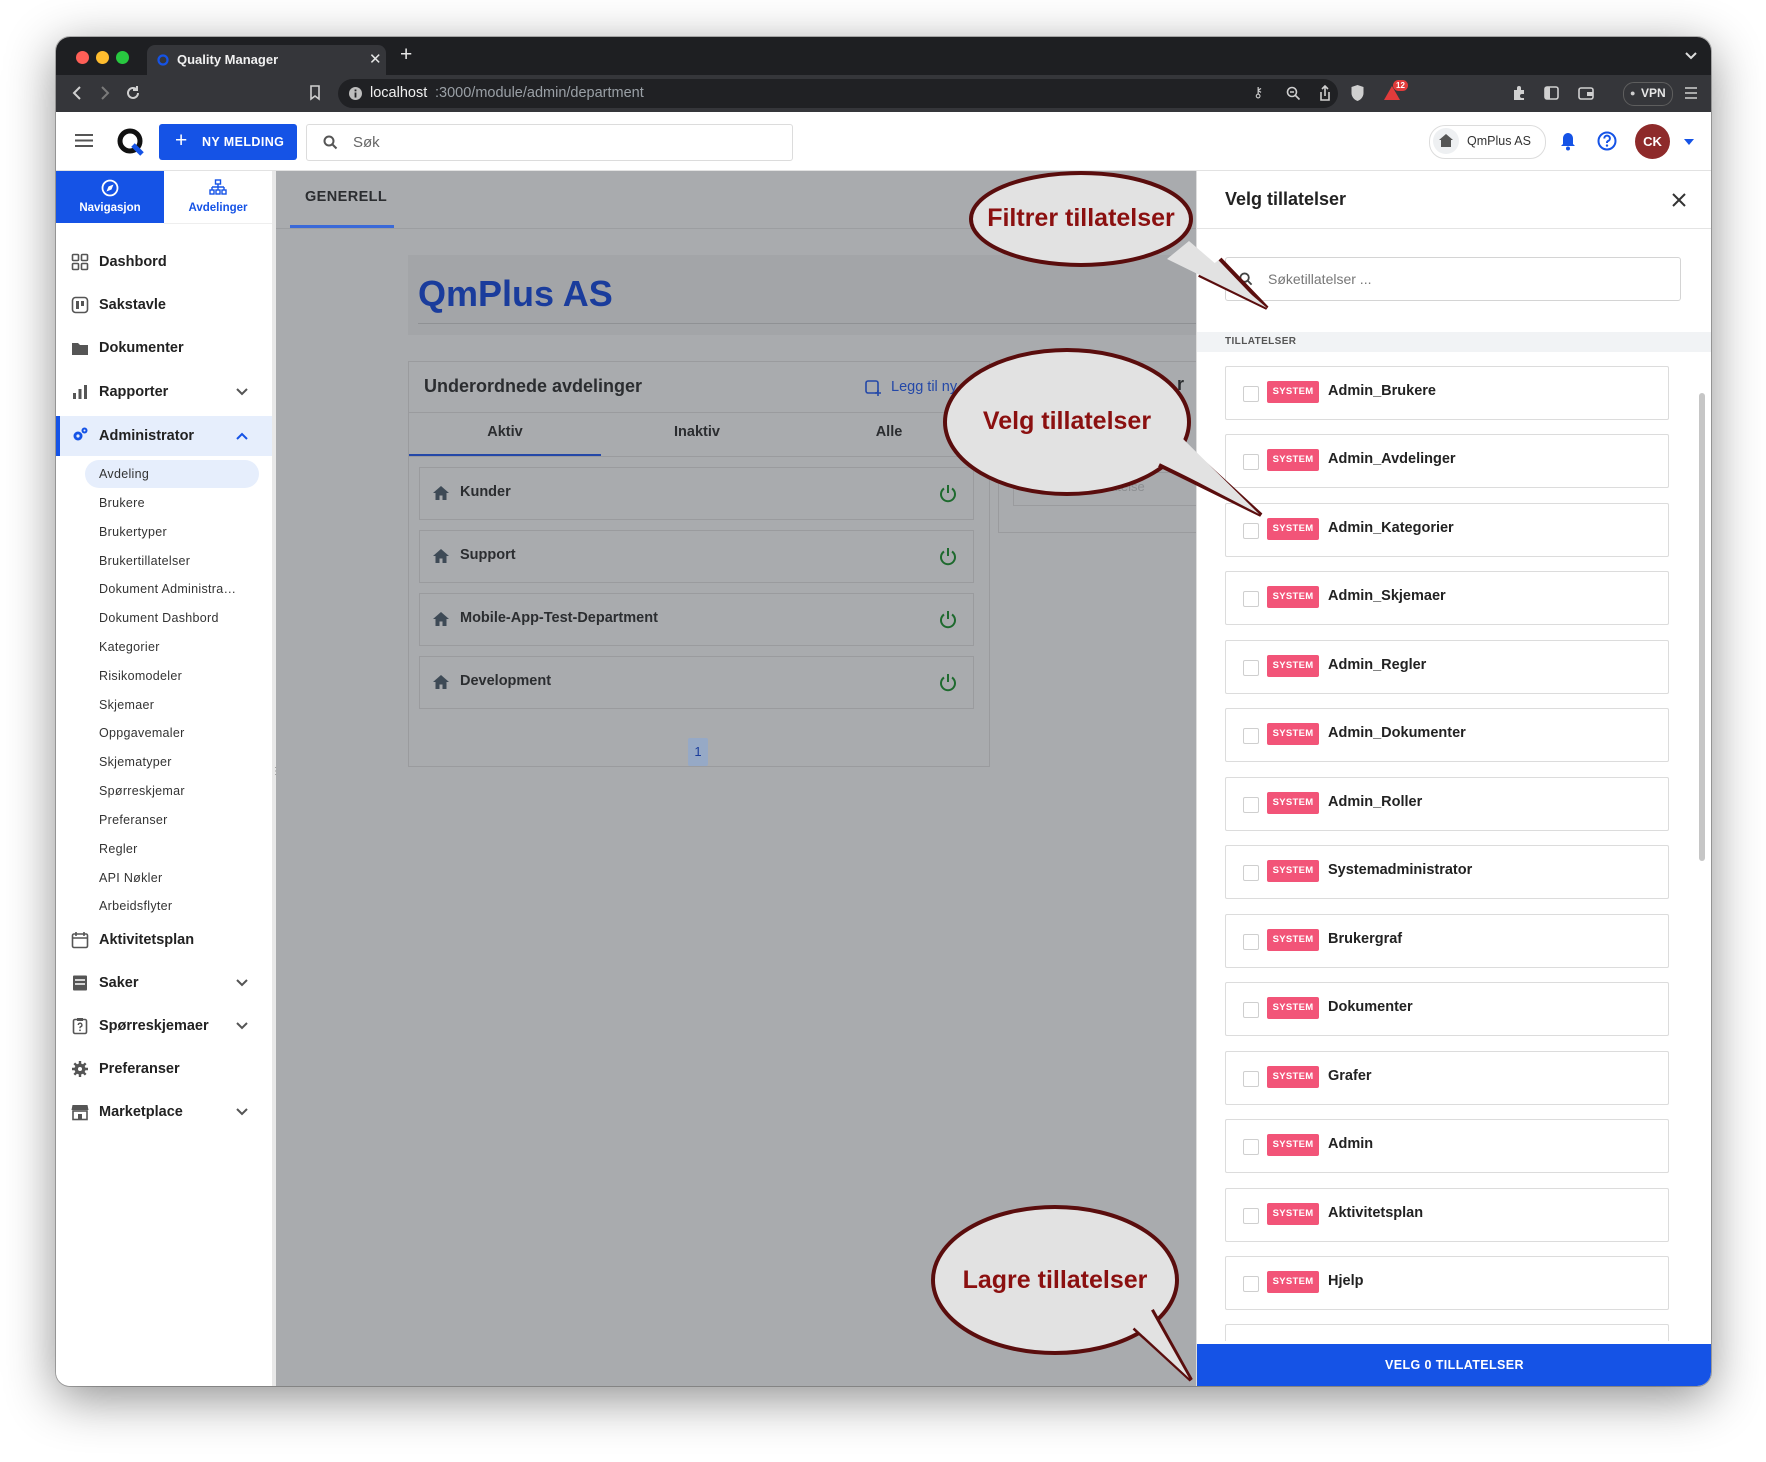 The height and width of the screenshot is (1462, 1766). Describe the element at coordinates (505, 432) in the screenshot. I see `filter-tab-aktiv: Aktiv` at that location.